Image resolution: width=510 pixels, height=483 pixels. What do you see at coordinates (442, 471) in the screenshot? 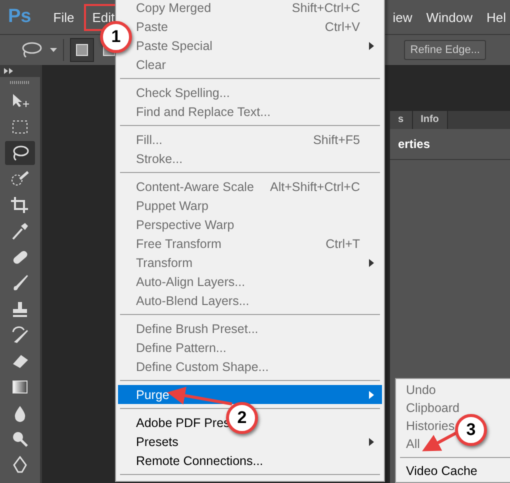
I see `menu-item: Video Cache` at bounding box center [442, 471].